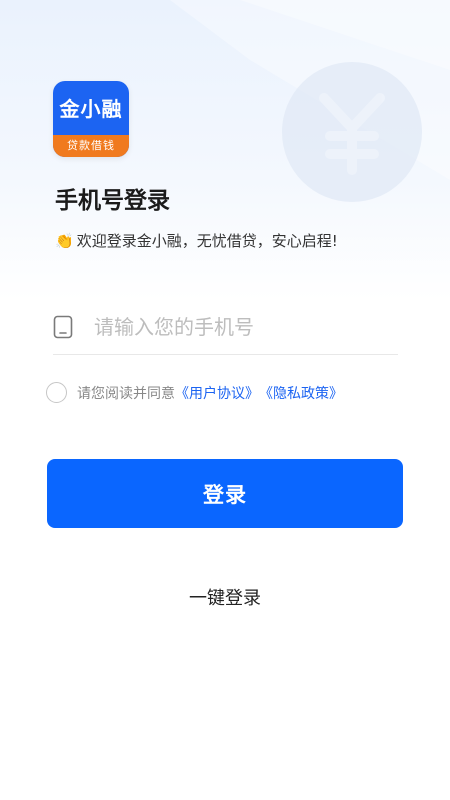 The width and height of the screenshot is (450, 800). I want to click on one-click-login-button: 一键登录, so click(225, 597).